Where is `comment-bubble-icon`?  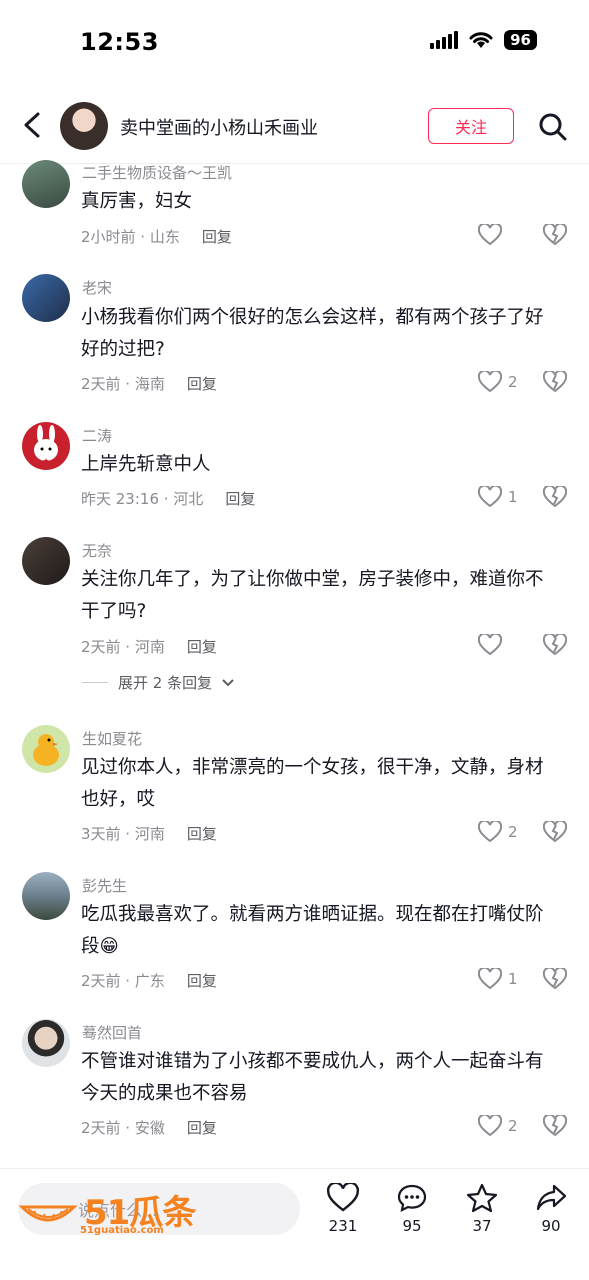
comment-bubble-icon is located at coordinates (412, 1198).